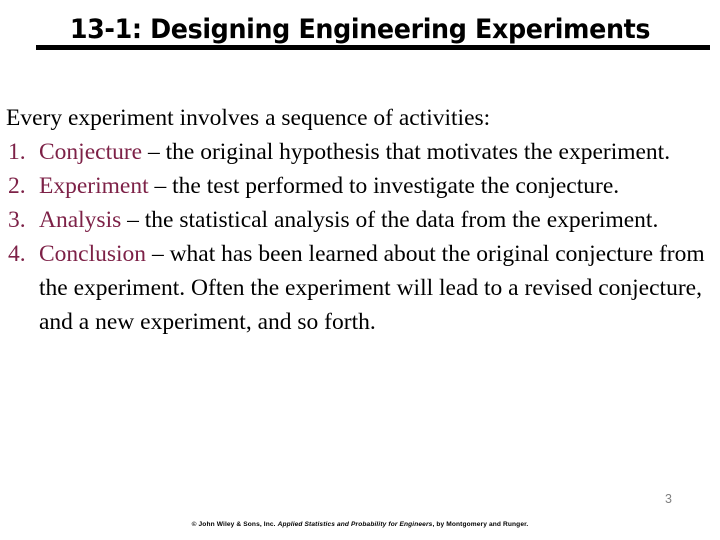 The image size is (720, 540). I want to click on step-number: 1., so click(17, 152).